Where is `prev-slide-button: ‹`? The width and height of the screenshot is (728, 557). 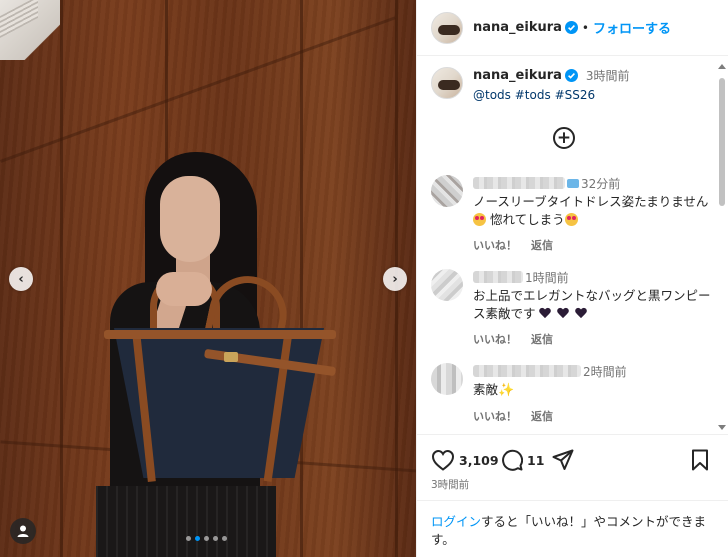 prev-slide-button: ‹ is located at coordinates (21, 279).